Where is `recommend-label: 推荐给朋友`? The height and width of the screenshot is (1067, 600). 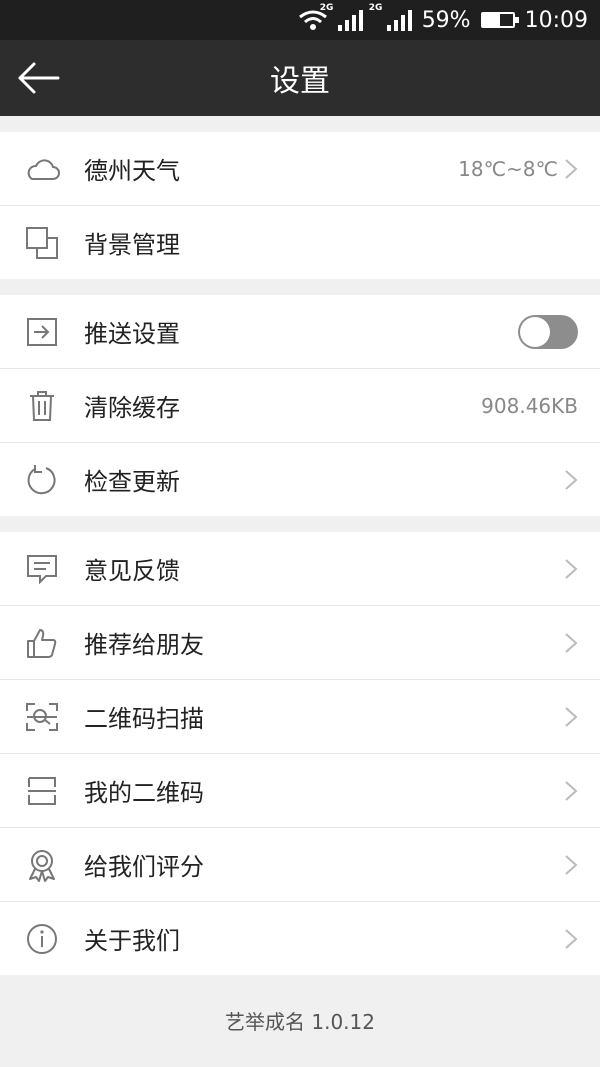
recommend-label: 推荐给朋友 is located at coordinates (144, 645).